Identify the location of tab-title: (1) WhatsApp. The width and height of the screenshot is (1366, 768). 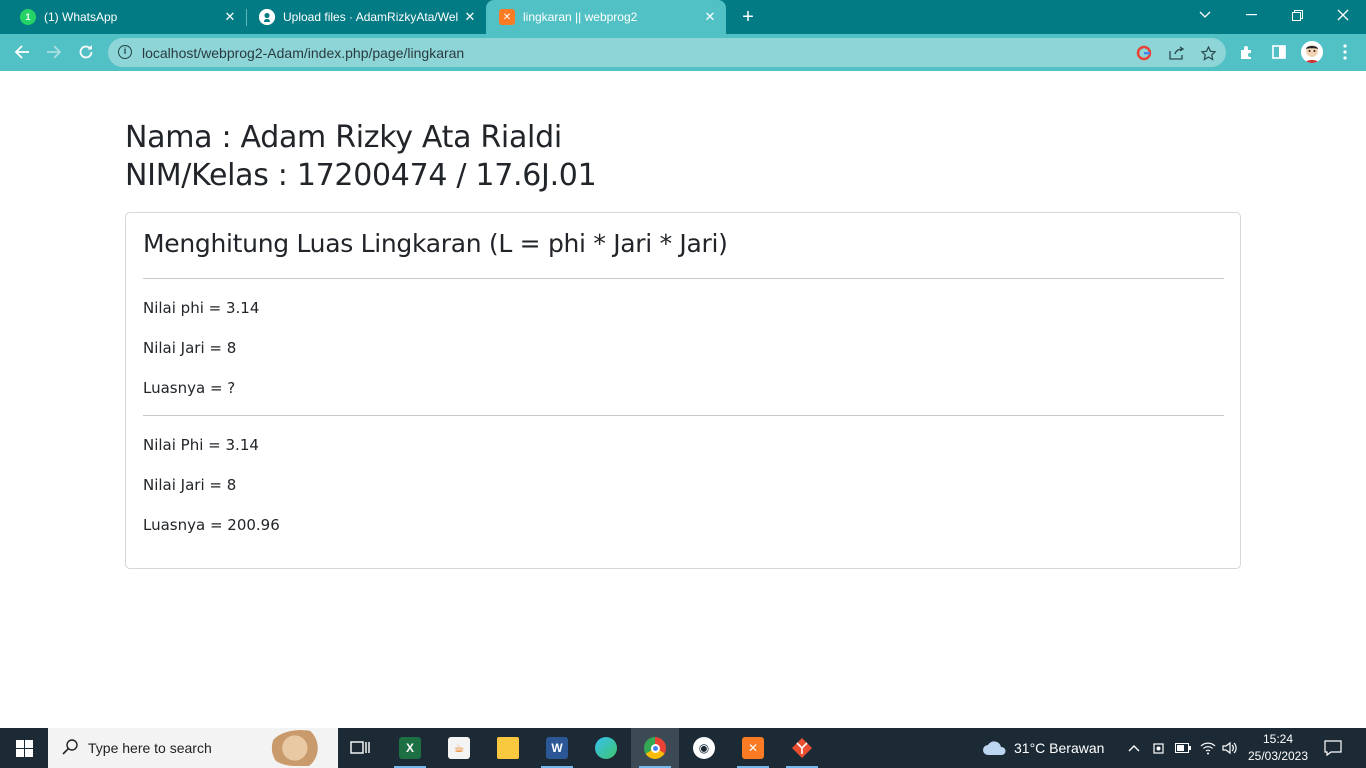
(81, 17).